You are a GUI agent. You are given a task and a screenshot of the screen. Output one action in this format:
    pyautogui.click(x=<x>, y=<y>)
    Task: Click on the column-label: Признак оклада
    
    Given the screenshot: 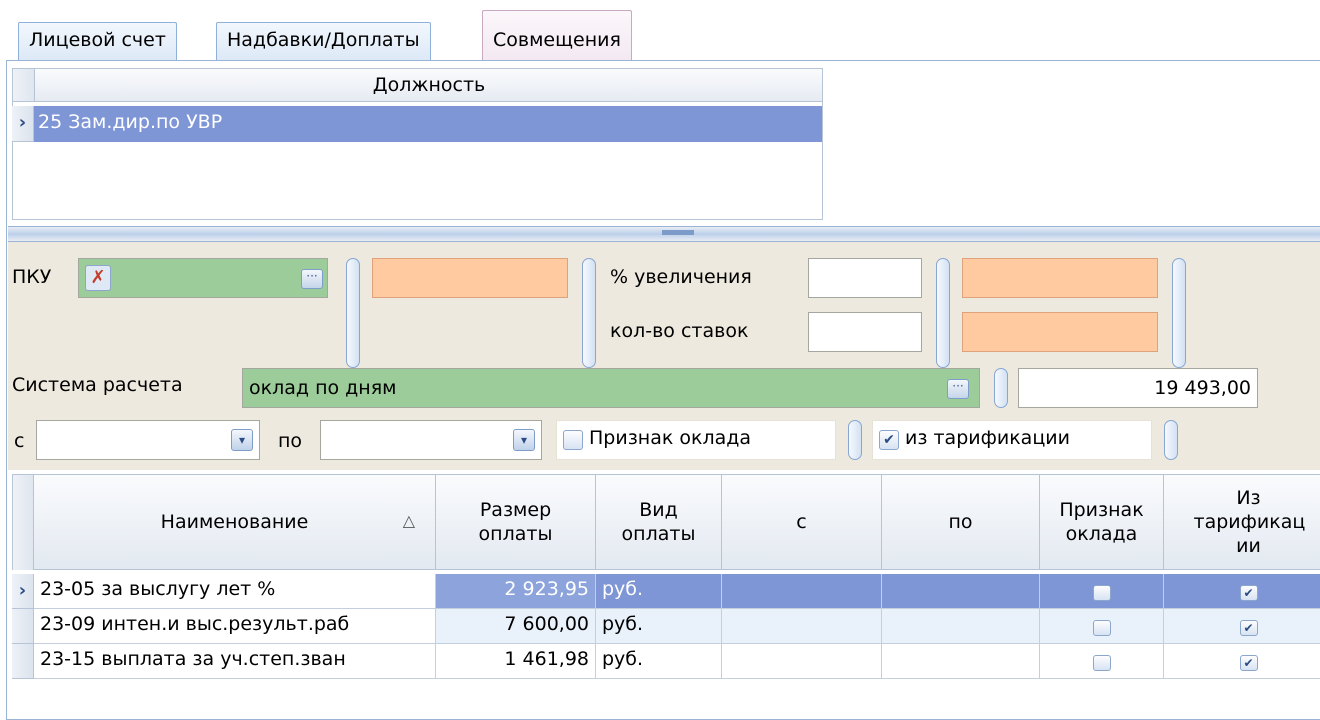 What is the action you would take?
    pyautogui.click(x=1101, y=522)
    